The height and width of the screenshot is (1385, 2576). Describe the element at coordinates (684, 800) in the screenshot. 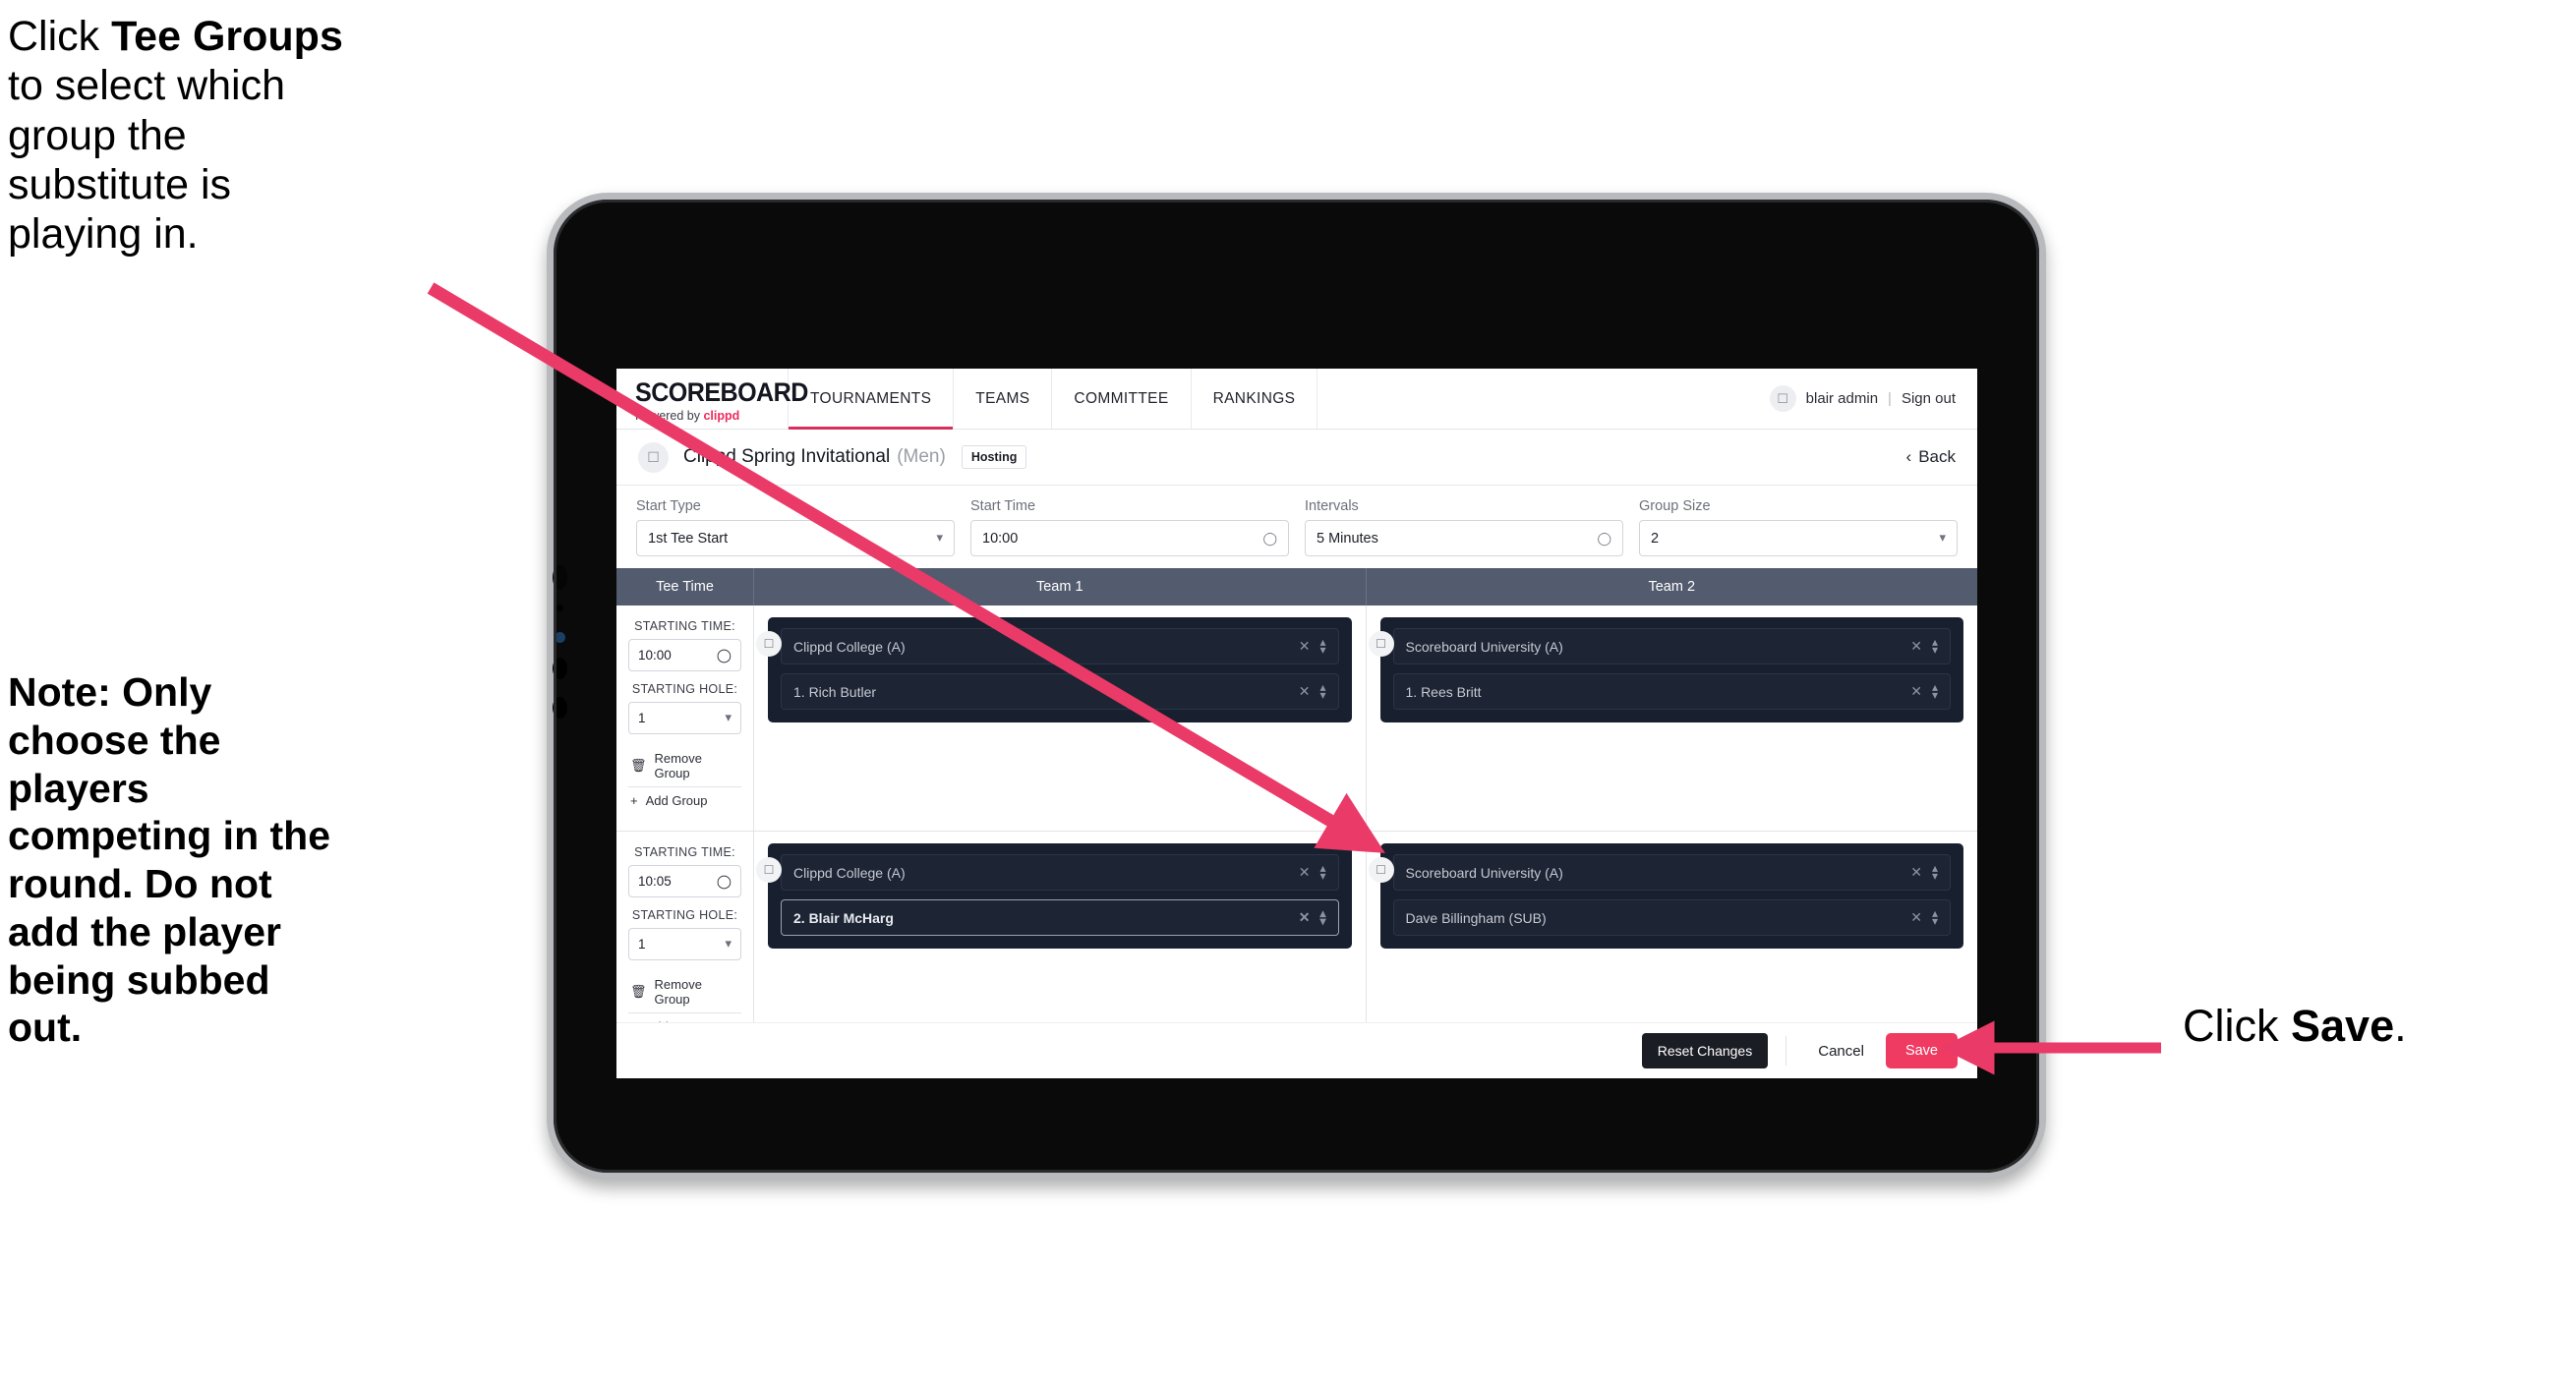

I see `add-group-button: + Add Group` at that location.